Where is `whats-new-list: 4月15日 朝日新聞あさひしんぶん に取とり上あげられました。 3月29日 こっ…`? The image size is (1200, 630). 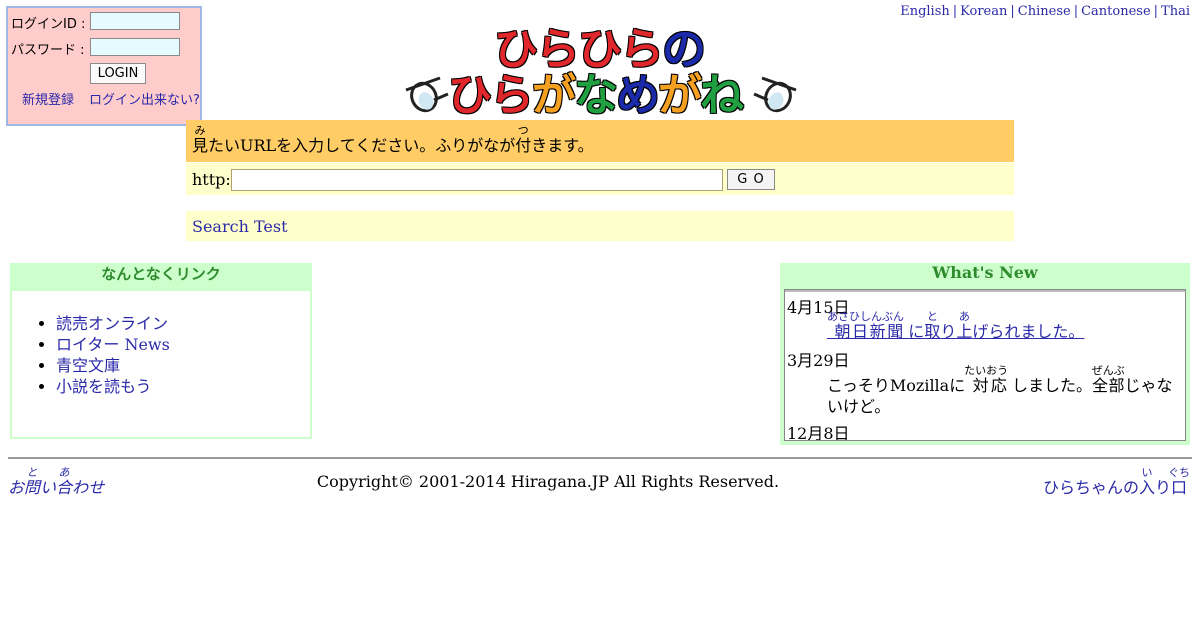
whats-new-list: 4月15日 朝日新聞あさひしんぶん に取とり上あげられました。 3月29日 こっ… is located at coordinates (985, 365).